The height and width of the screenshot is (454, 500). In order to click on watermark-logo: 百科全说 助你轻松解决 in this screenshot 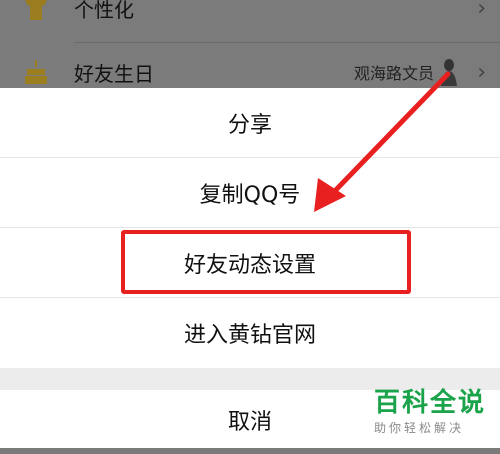, I will do `click(433, 409)`.